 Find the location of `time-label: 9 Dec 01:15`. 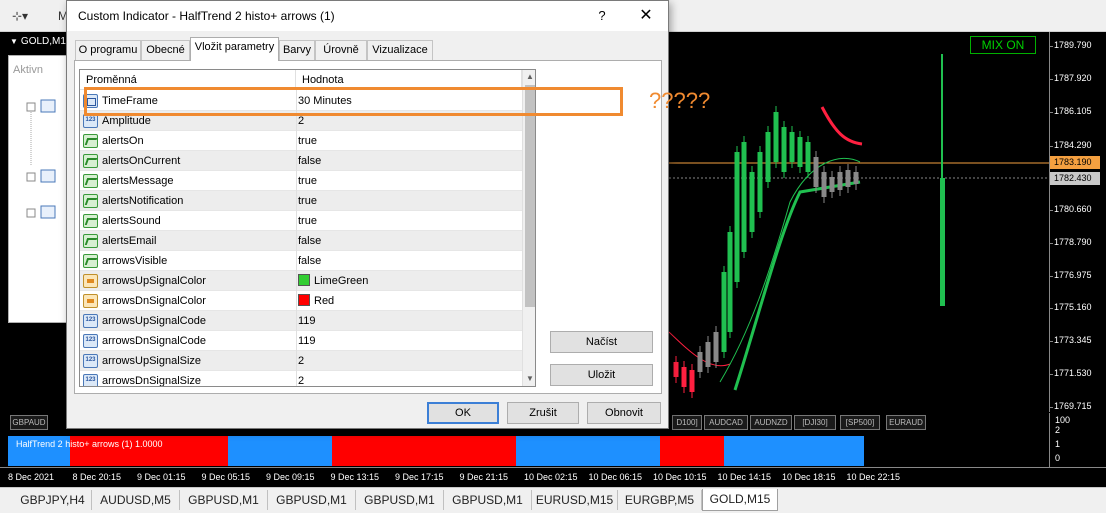

time-label: 9 Dec 01:15 is located at coordinates (161, 477).